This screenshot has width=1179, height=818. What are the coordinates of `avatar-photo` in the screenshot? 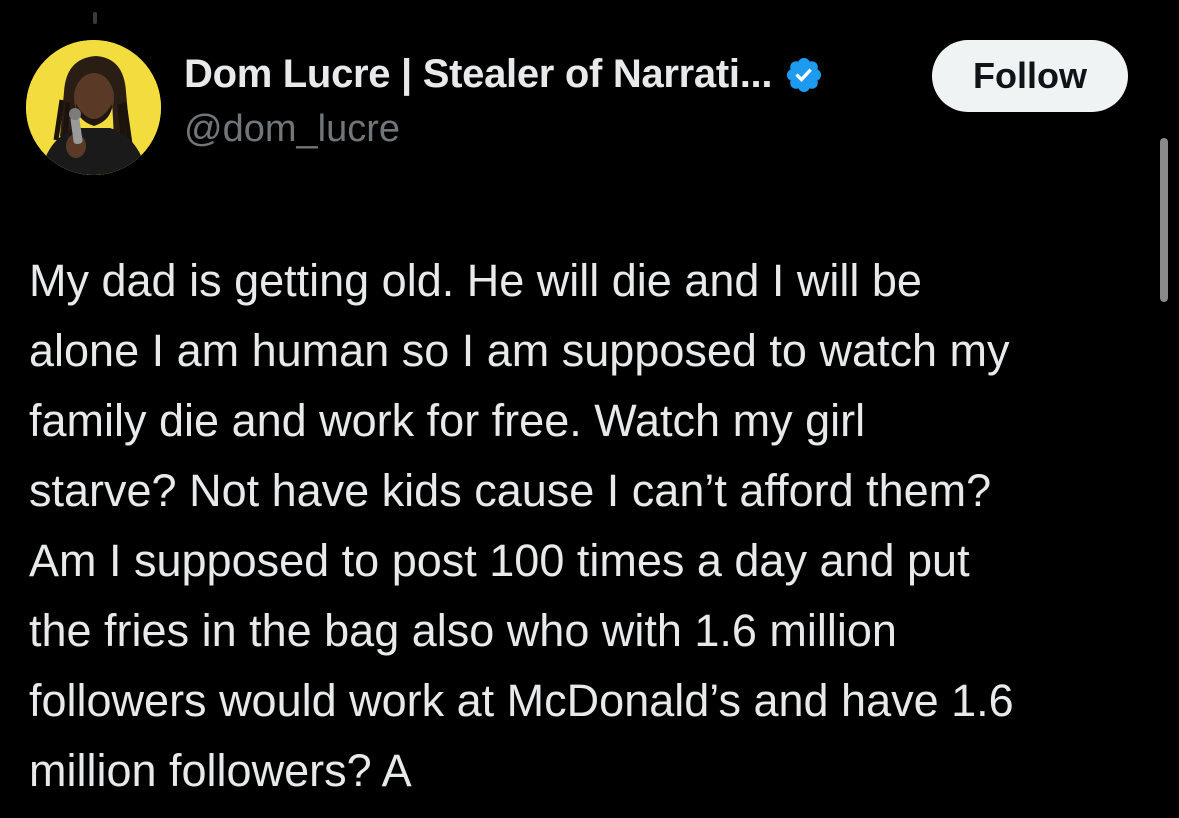 It's located at (93, 107).